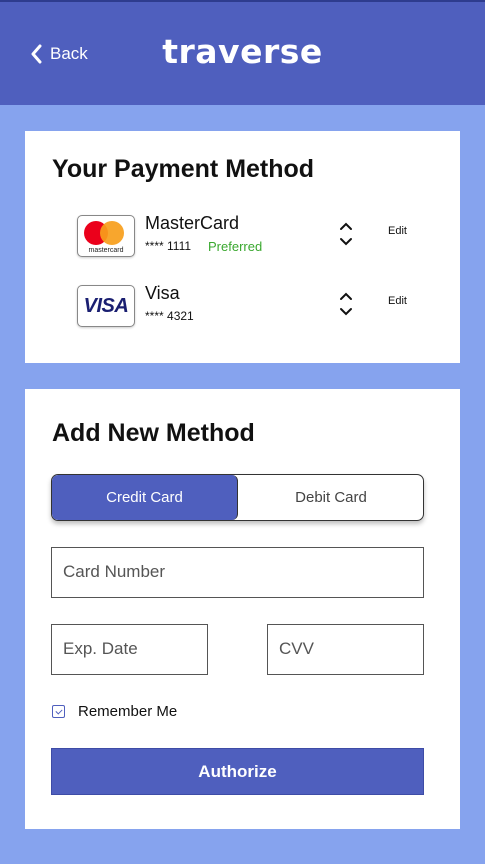  I want to click on tab-debit-card: Debit Card, so click(330, 497).